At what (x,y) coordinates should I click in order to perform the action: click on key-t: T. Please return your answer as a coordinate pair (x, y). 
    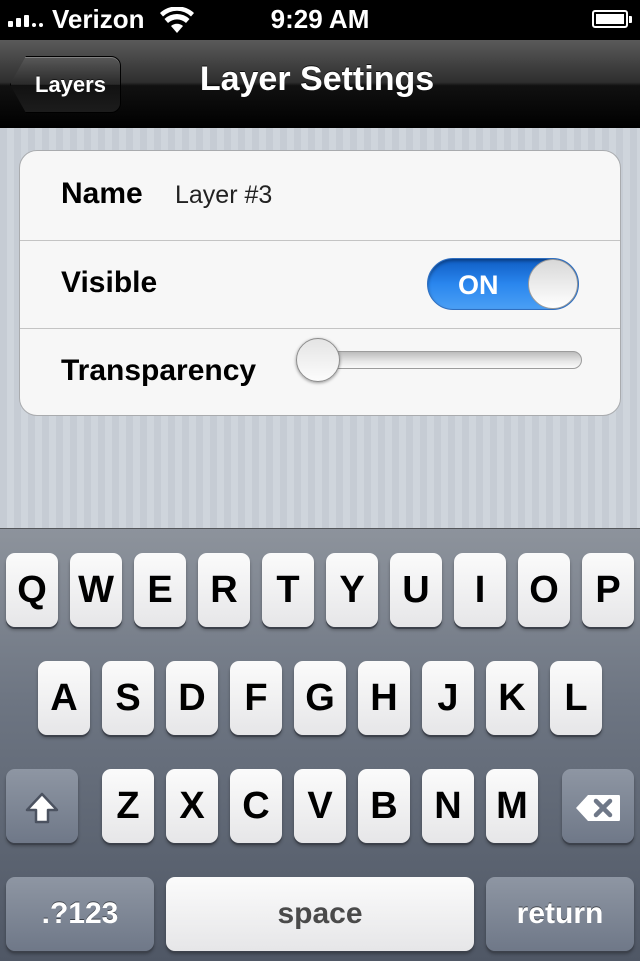
    Looking at the image, I should click on (288, 590).